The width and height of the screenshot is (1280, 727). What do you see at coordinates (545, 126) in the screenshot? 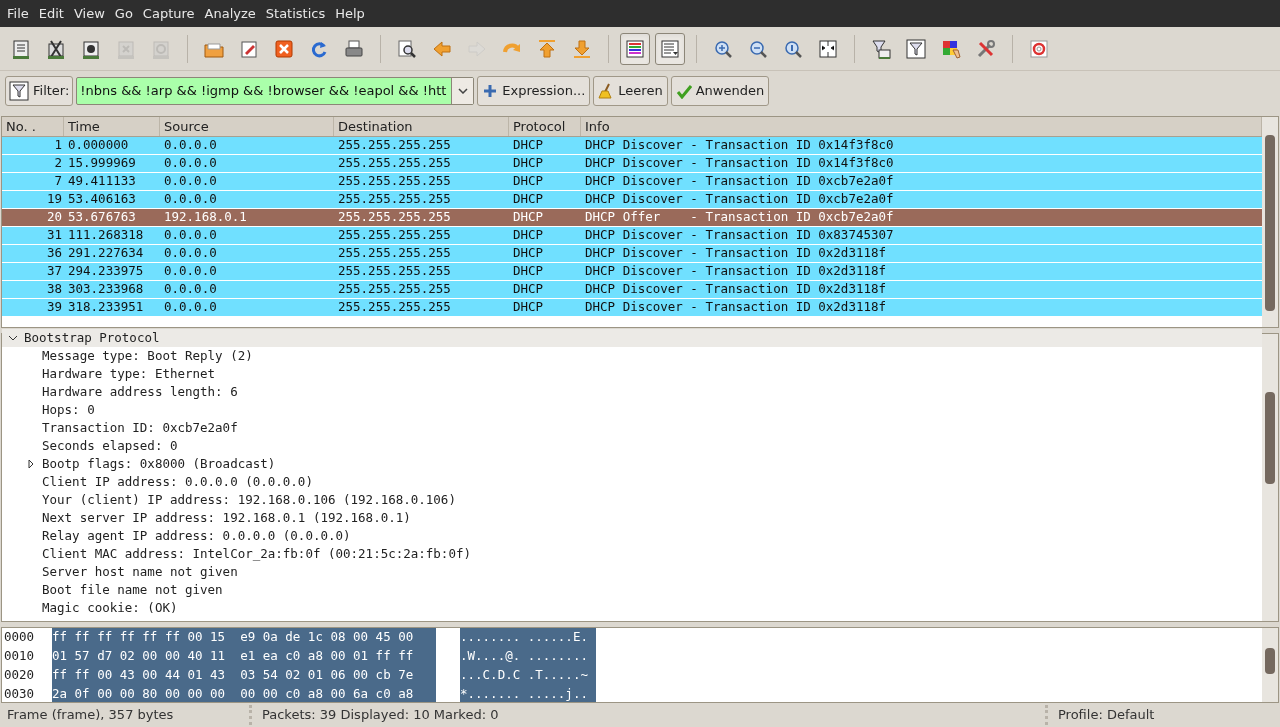
I see `column-header: Protocol` at bounding box center [545, 126].